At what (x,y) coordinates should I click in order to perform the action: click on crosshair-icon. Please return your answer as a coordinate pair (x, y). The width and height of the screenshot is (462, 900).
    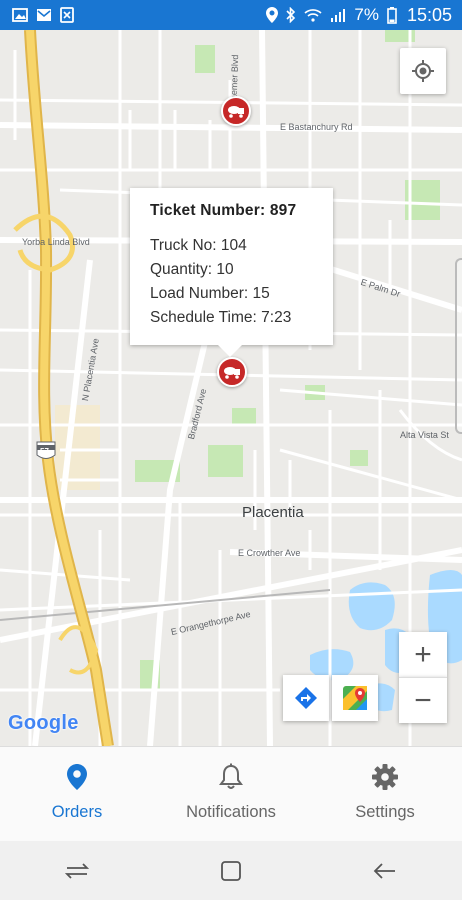
    Looking at the image, I should click on (423, 71).